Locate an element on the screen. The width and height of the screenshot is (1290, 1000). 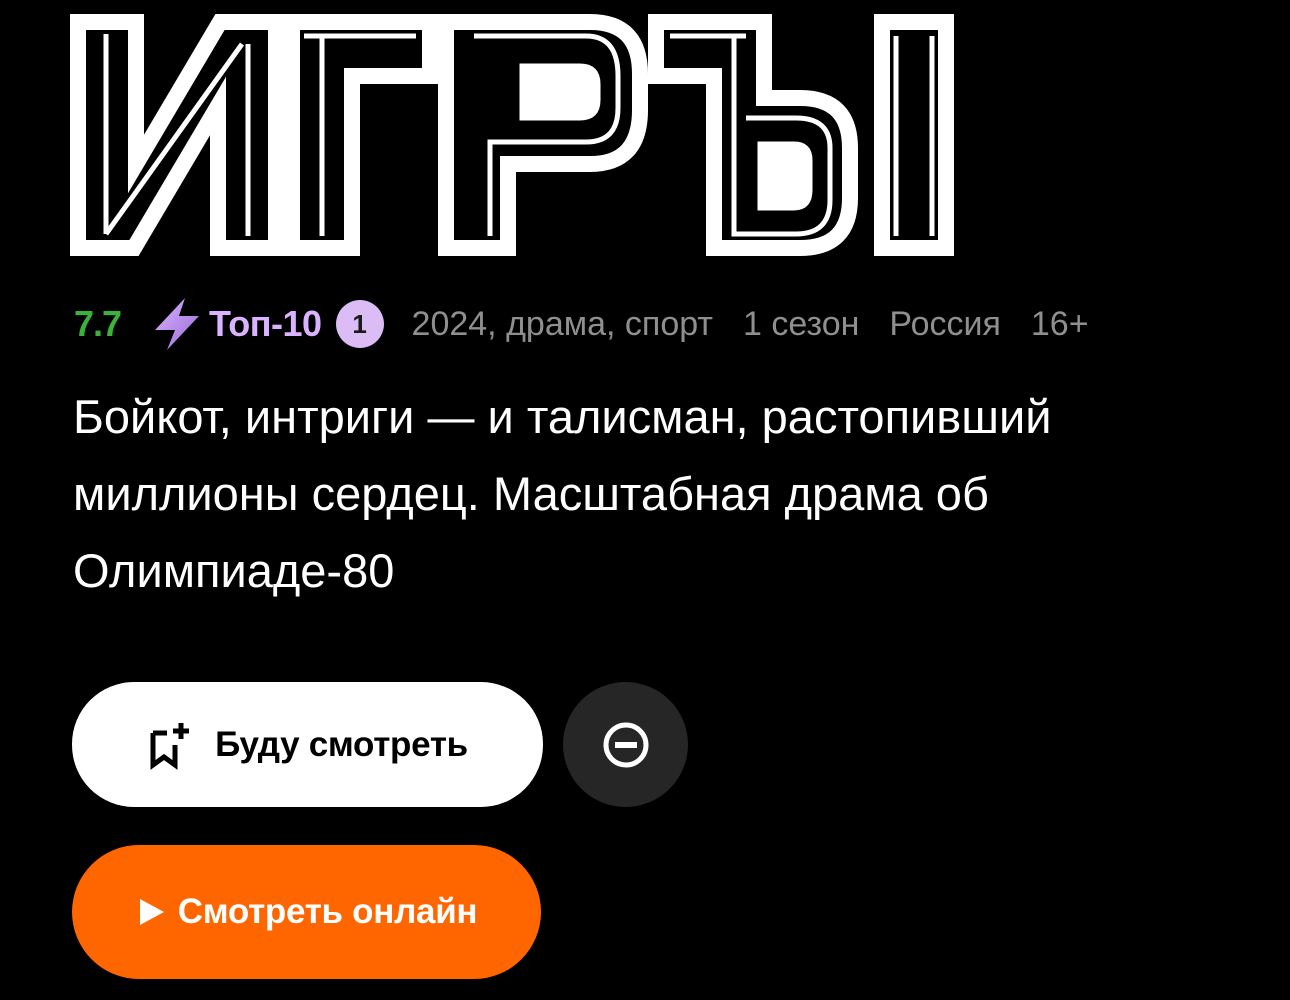
minus-circle-icon is located at coordinates (625, 744).